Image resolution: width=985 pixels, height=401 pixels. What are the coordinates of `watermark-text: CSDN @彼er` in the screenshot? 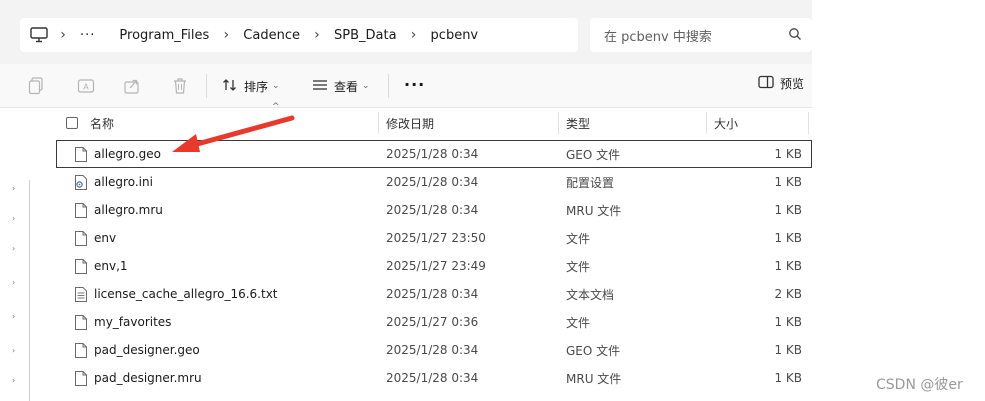 It's located at (919, 385).